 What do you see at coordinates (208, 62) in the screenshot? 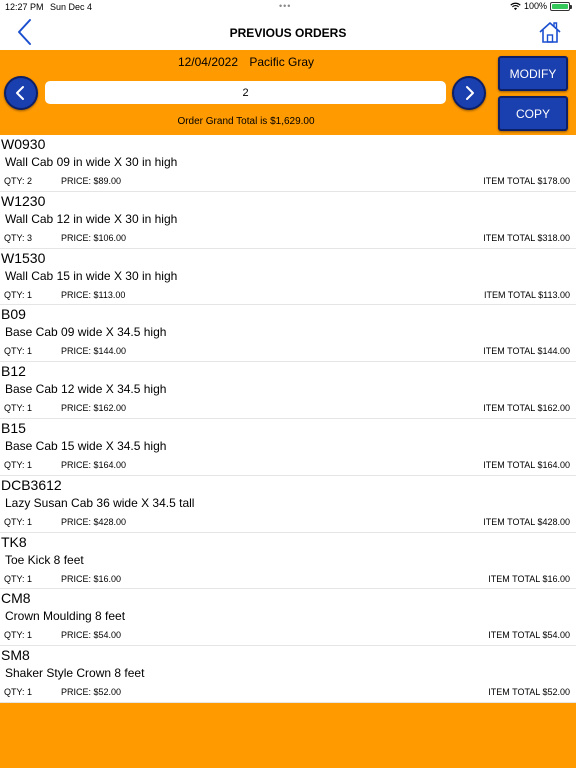
I see `order-date: 12/04/2022` at bounding box center [208, 62].